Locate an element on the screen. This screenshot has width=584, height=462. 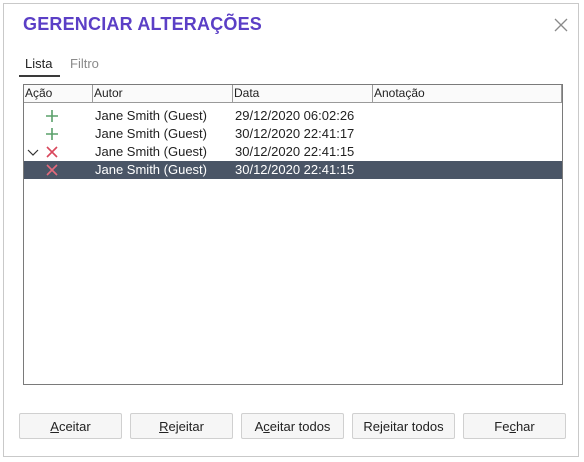
table-row: Jane Smith (Guest) 29/12/2020 06:02:26 is located at coordinates (293, 116).